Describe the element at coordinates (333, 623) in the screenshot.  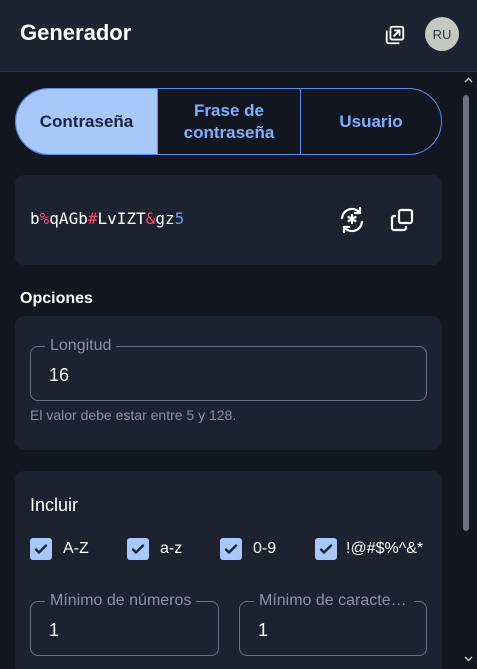
I see `min-special-field: Mínimo de caracteres especiales 1` at that location.